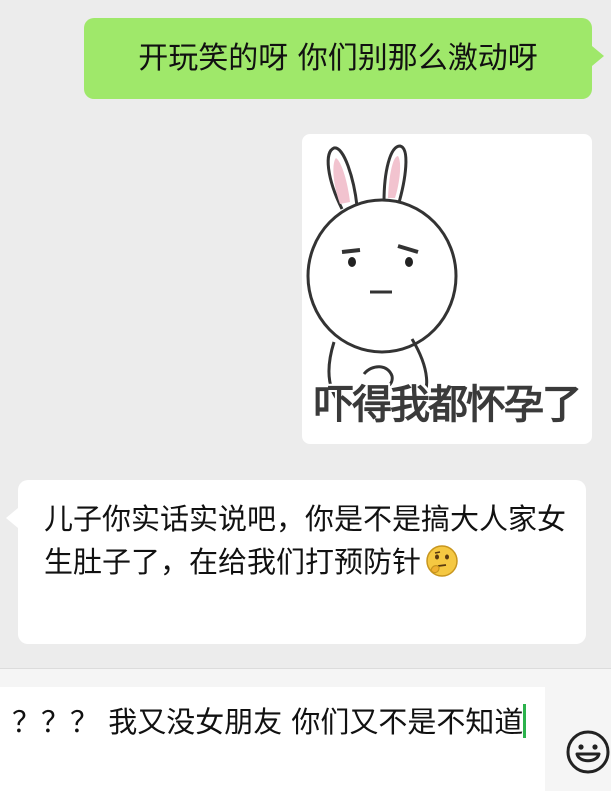  What do you see at coordinates (525, 721) in the screenshot?
I see `text-caret` at bounding box center [525, 721].